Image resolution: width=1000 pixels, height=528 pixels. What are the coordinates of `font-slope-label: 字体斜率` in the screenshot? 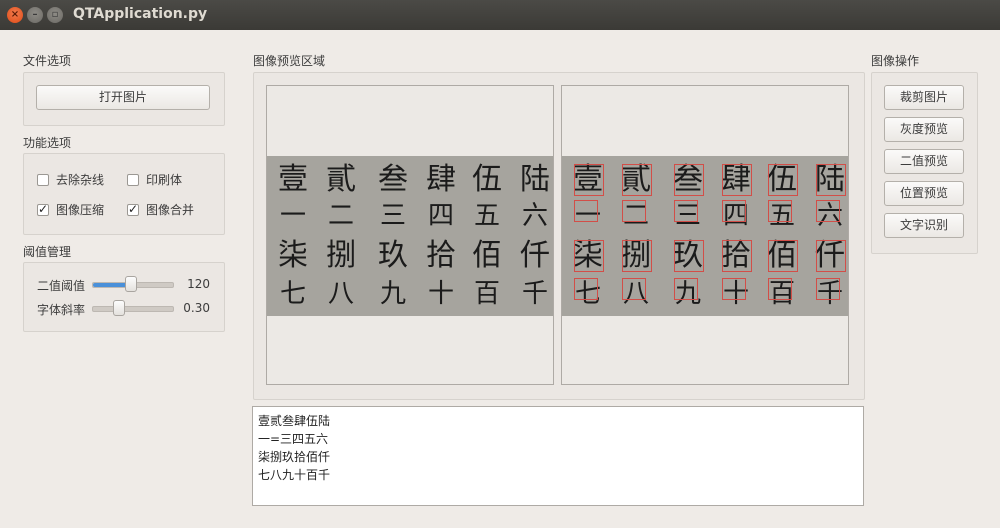 It's located at (61, 310).